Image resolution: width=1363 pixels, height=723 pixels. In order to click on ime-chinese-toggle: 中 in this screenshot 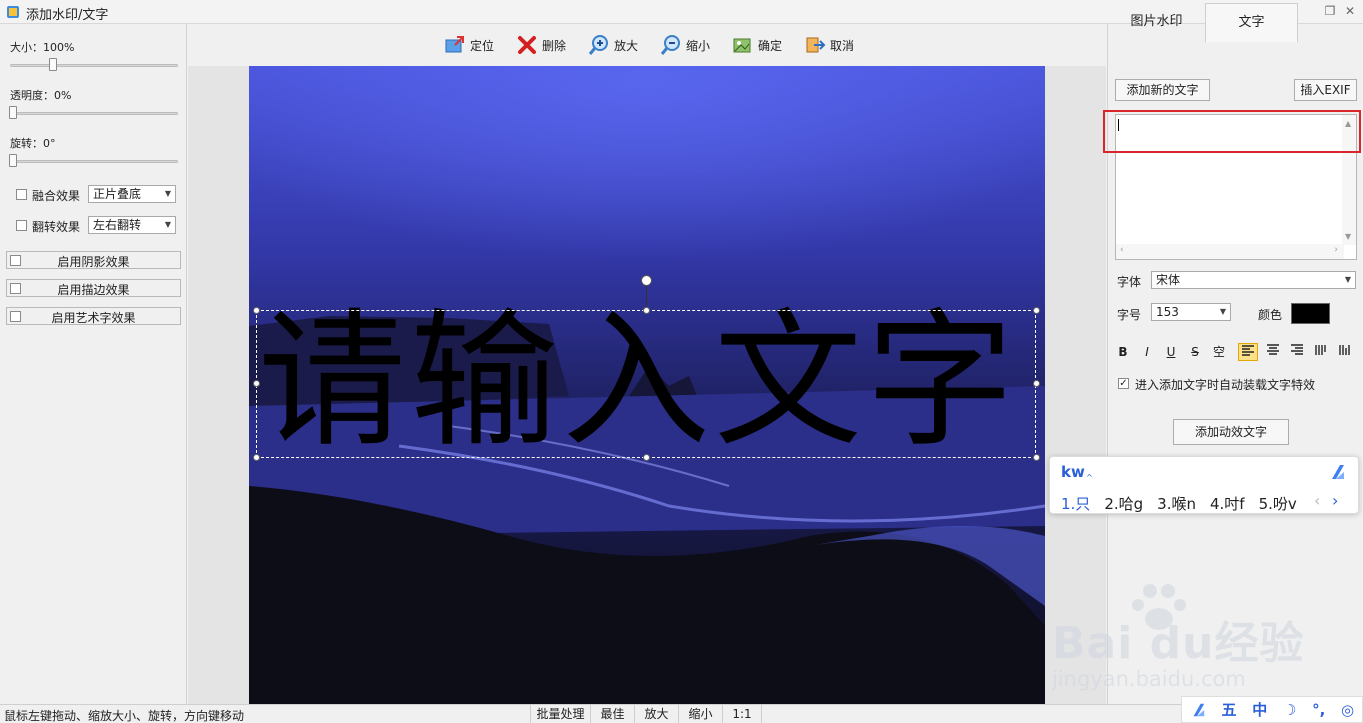, I will do `click(1259, 709)`.